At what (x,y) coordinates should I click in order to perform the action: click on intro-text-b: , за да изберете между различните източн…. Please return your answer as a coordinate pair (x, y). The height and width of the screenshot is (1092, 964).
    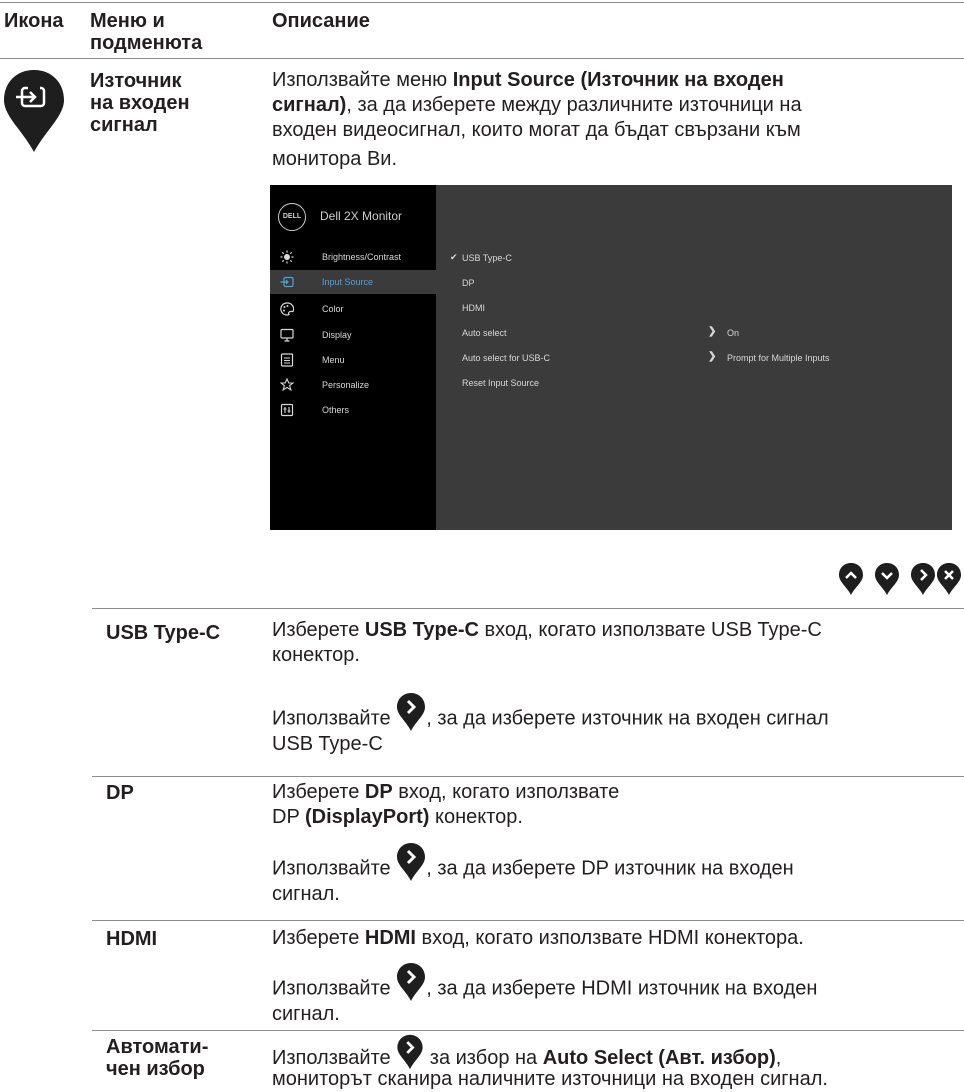
    Looking at the image, I should click on (574, 105).